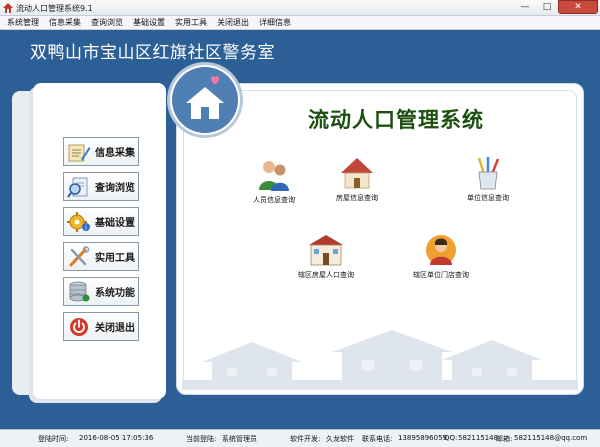  I want to click on menu-query-browse: 查询浏览, so click(107, 22).